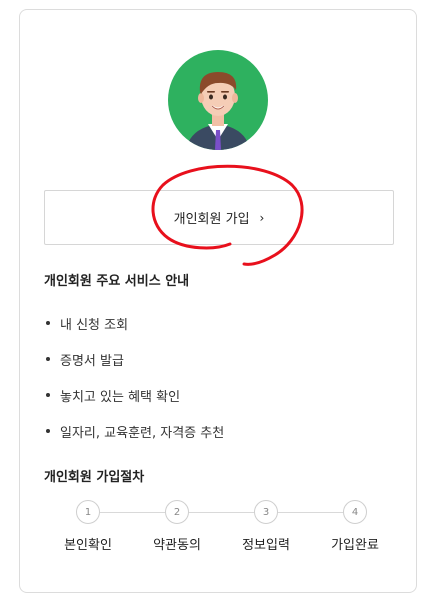 This screenshot has height=615, width=438. I want to click on service-item: 증명서 발급, so click(135, 359).